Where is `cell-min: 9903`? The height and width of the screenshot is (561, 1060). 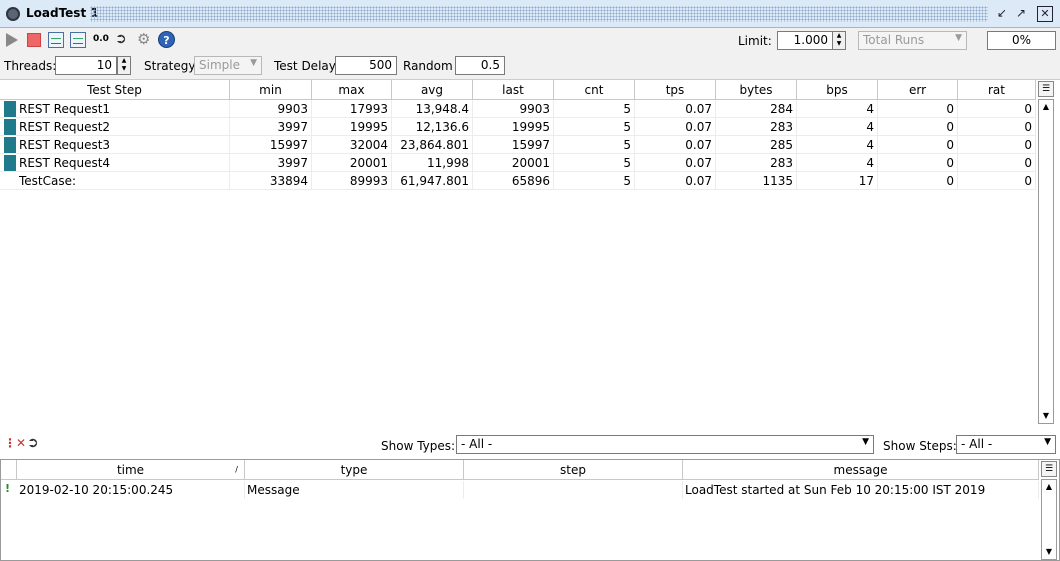 cell-min: 9903 is located at coordinates (271, 109).